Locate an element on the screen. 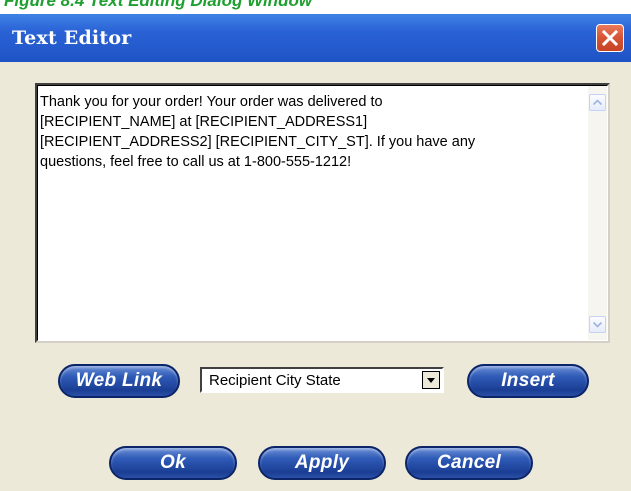  insert-button: Insert is located at coordinates (528, 381).